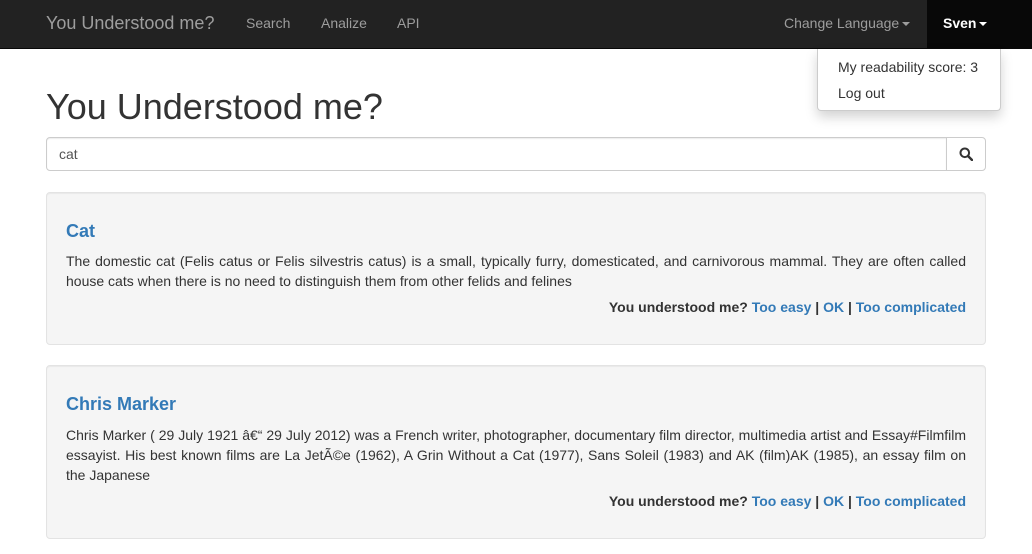  I want to click on search-icon, so click(966, 154).